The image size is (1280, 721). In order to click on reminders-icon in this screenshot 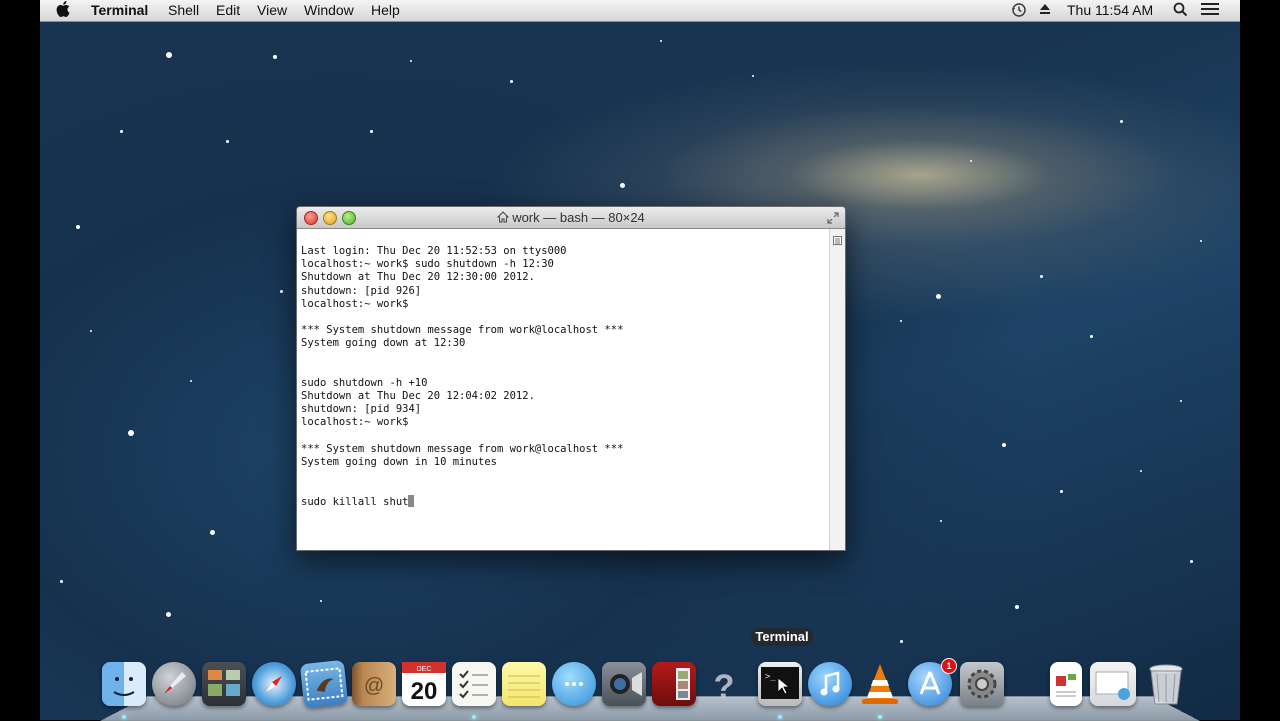, I will do `click(474, 684)`.